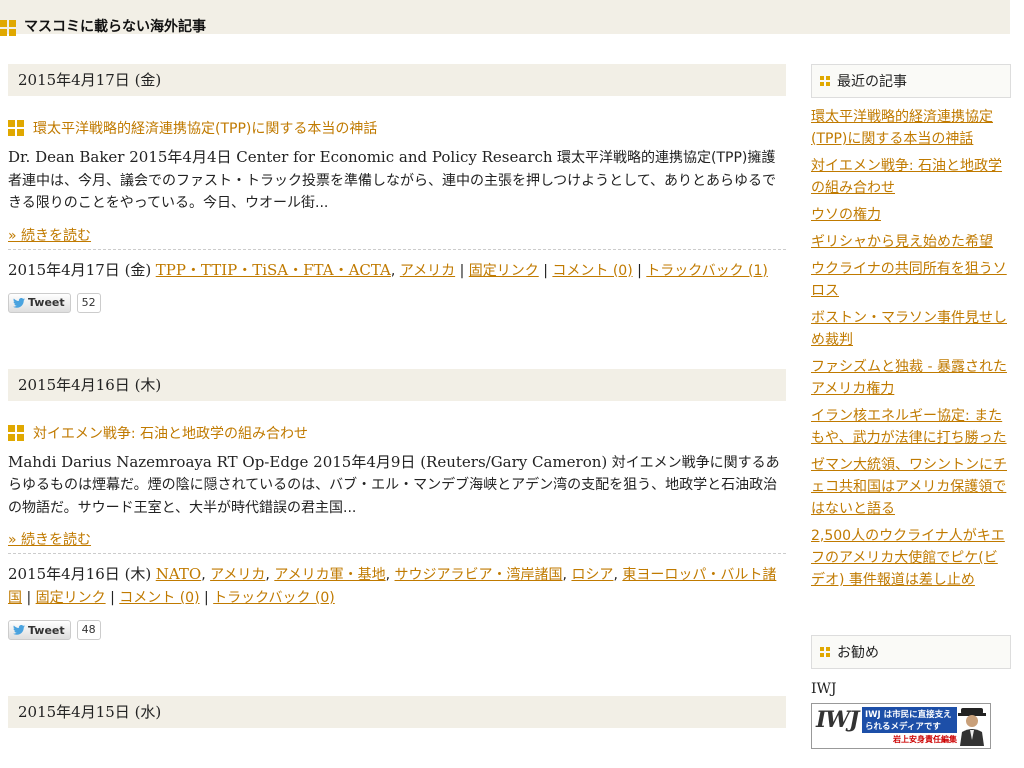 This screenshot has width=1024, height=768. Describe the element at coordinates (911, 652) in the screenshot. I see `recommended-heading: お勧め` at that location.